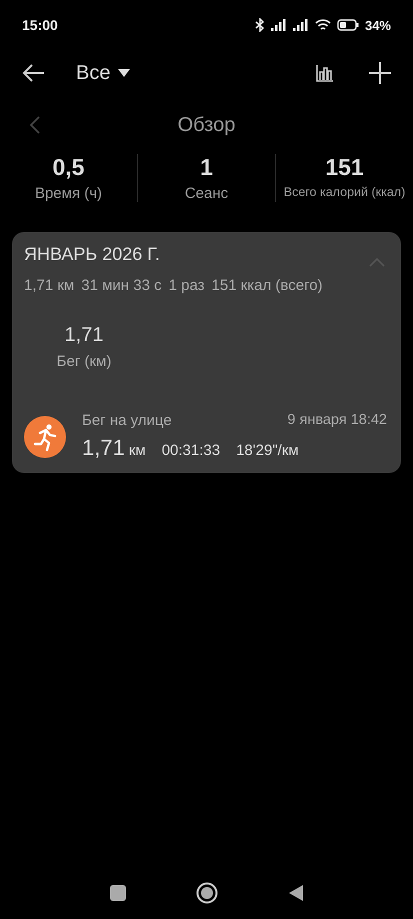 Image resolution: width=413 pixels, height=919 pixels. Describe the element at coordinates (259, 25) in the screenshot. I see `bluetooth-icon` at that location.